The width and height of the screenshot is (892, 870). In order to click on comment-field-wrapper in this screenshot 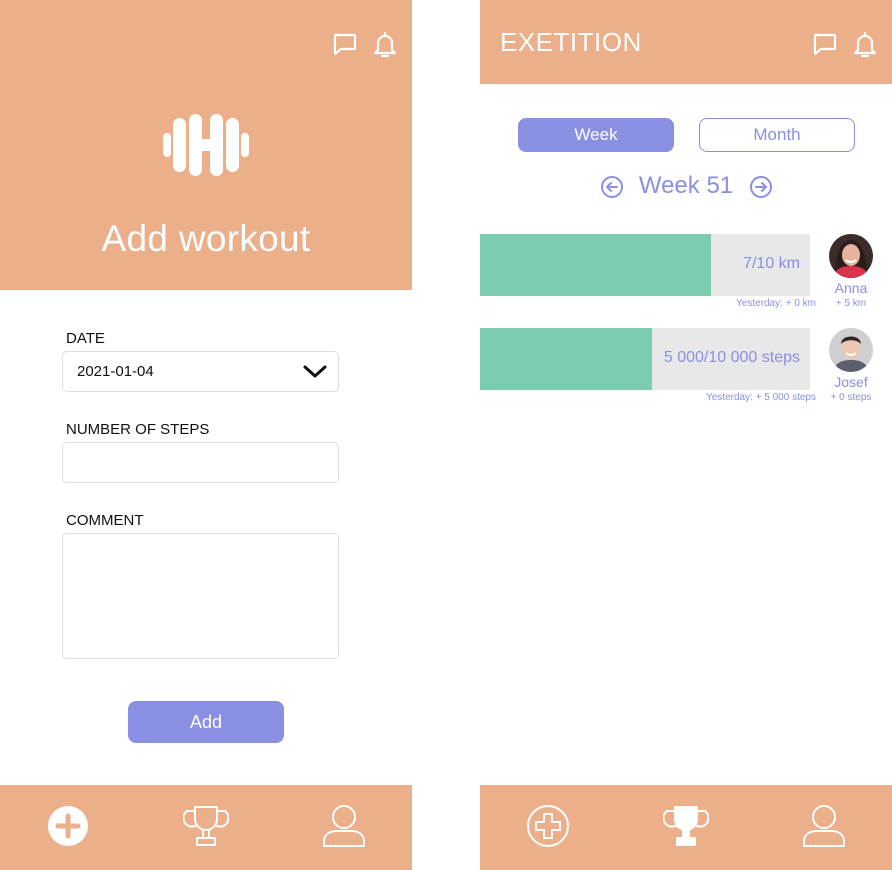, I will do `click(200, 596)`.